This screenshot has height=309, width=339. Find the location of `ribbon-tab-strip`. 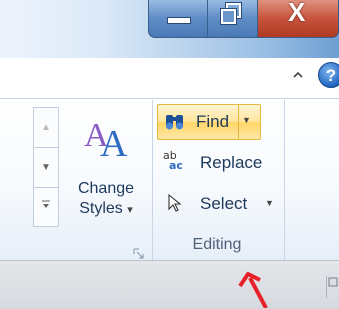

ribbon-tab-strip is located at coordinates (169, 78).